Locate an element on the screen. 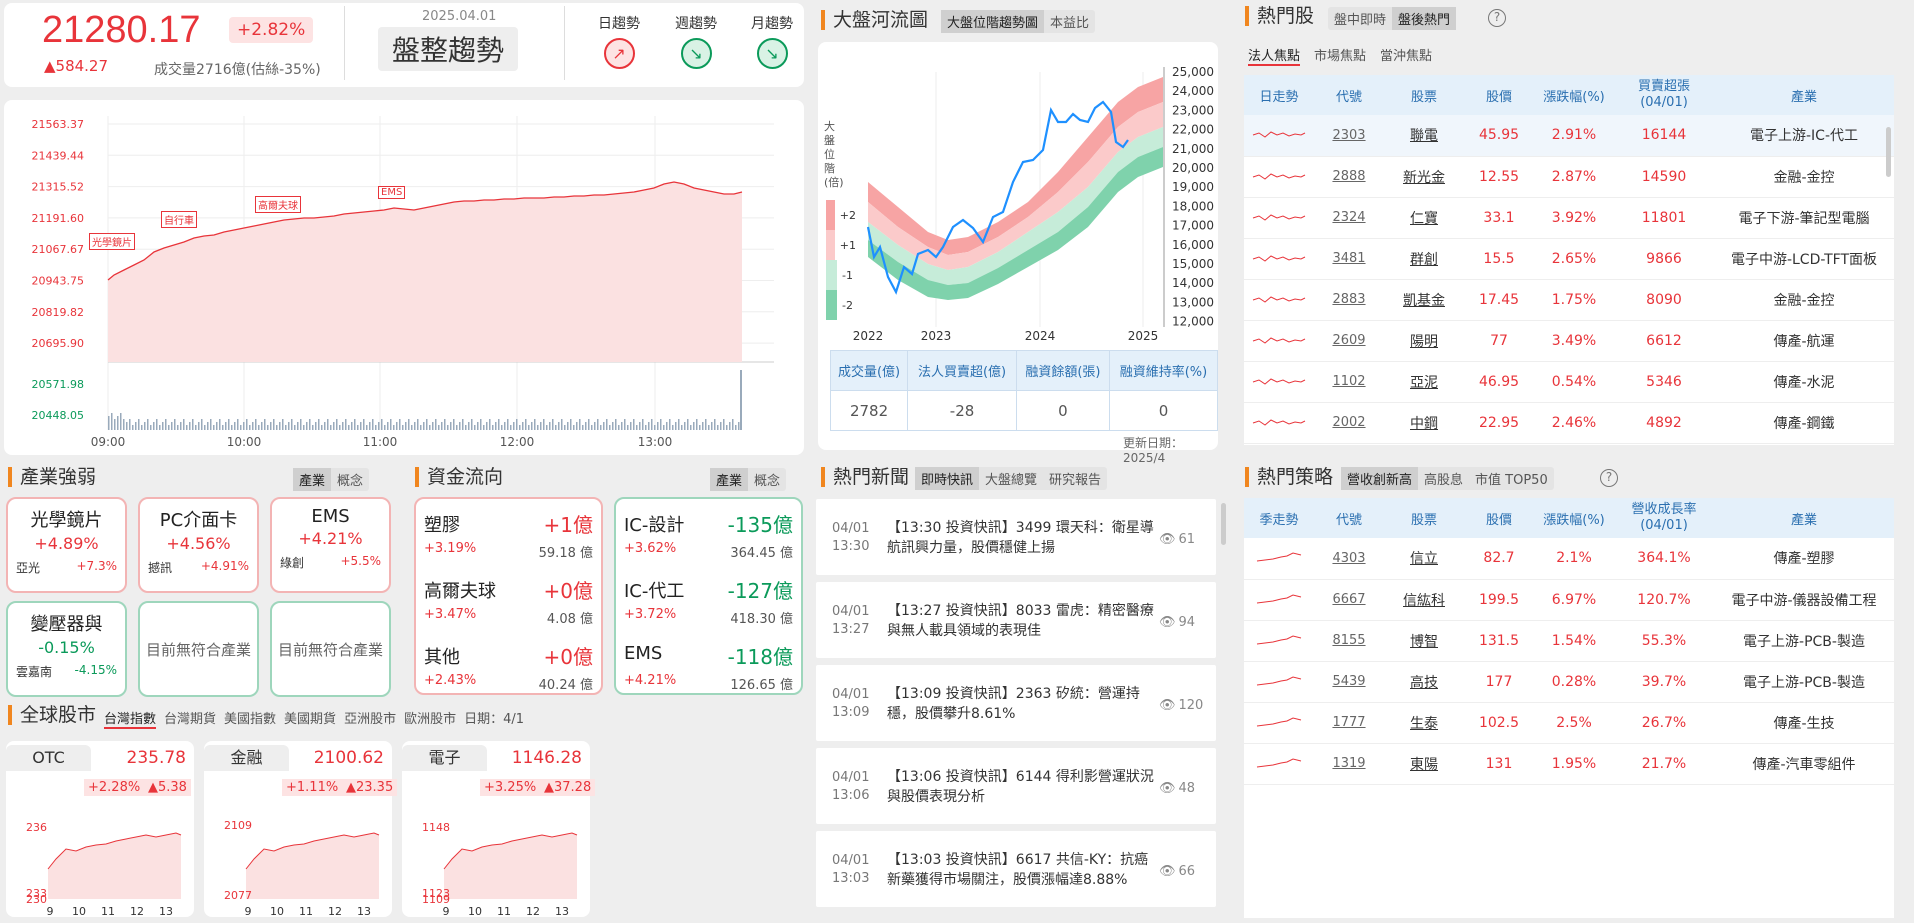 The height and width of the screenshot is (923, 1914). table-row: 2609 陽明 77 3.49% 6612 傳產-航運 is located at coordinates (1569, 341).